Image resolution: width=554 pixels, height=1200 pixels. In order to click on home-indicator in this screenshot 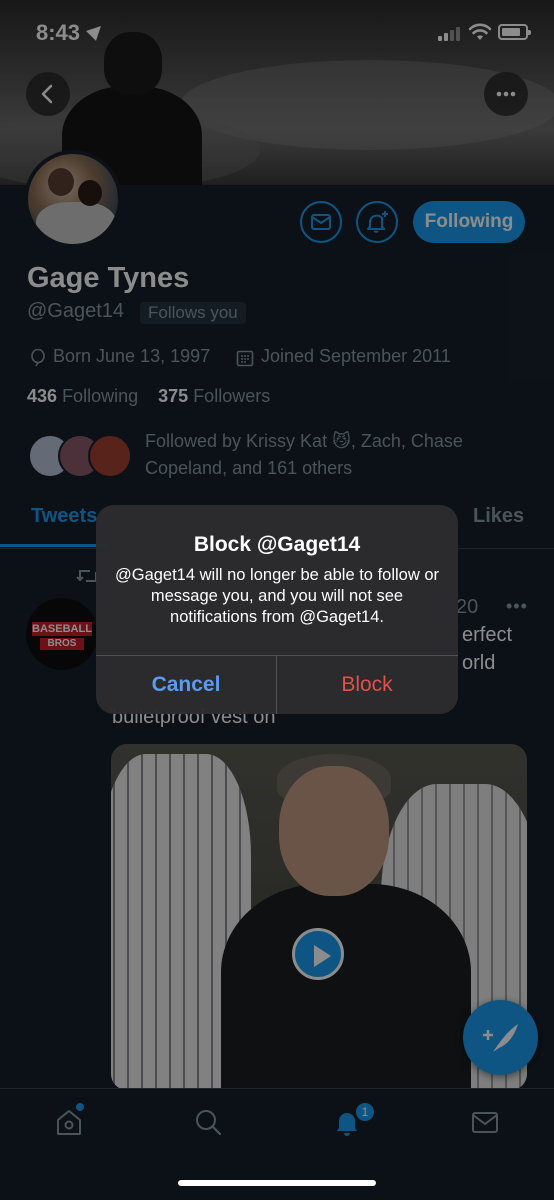, I will do `click(277, 1183)`.